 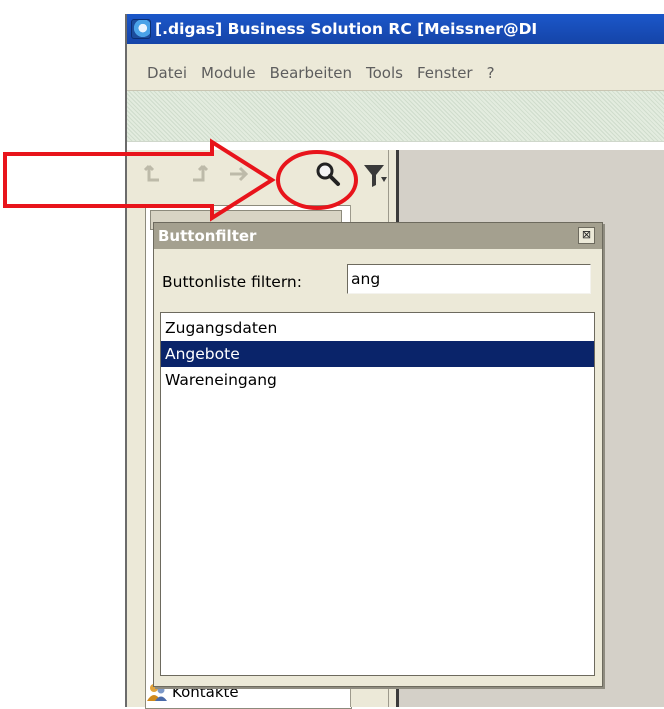 I want to click on menu-help: ?, so click(x=491, y=73).